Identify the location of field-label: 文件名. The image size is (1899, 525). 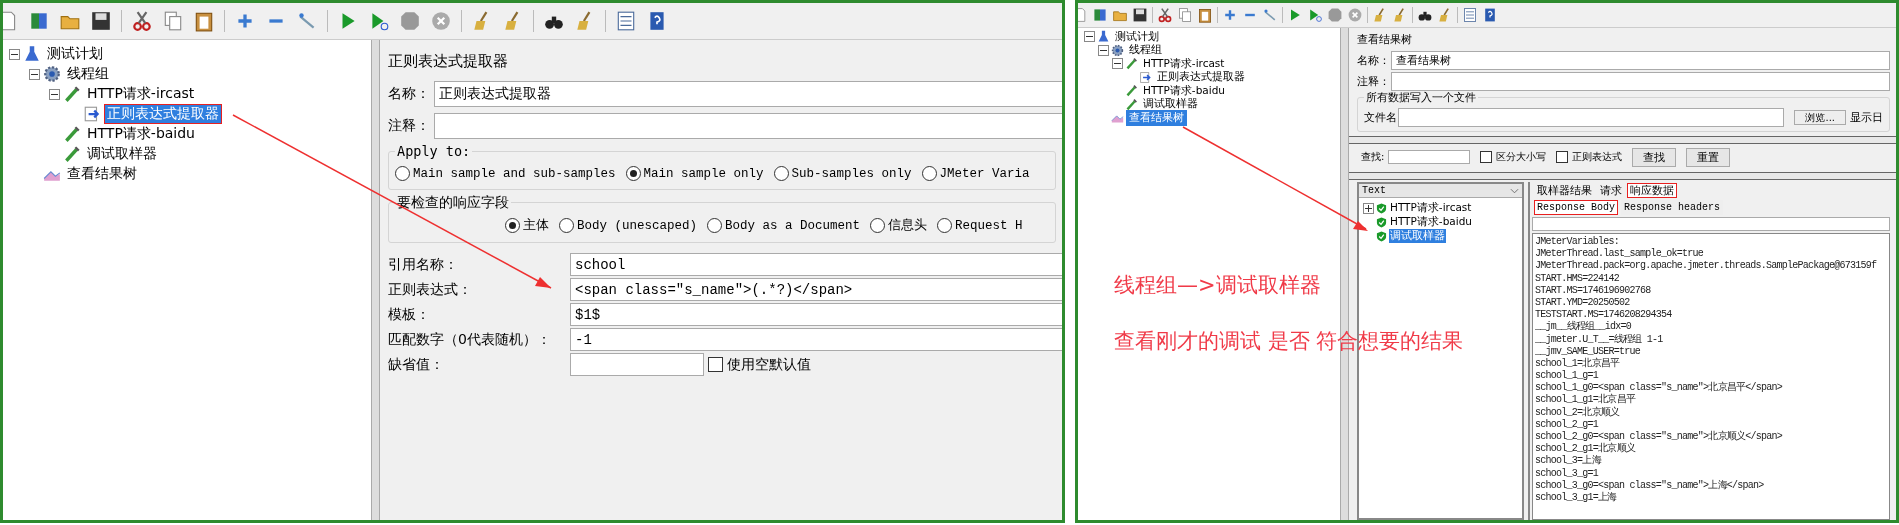
(1379, 117).